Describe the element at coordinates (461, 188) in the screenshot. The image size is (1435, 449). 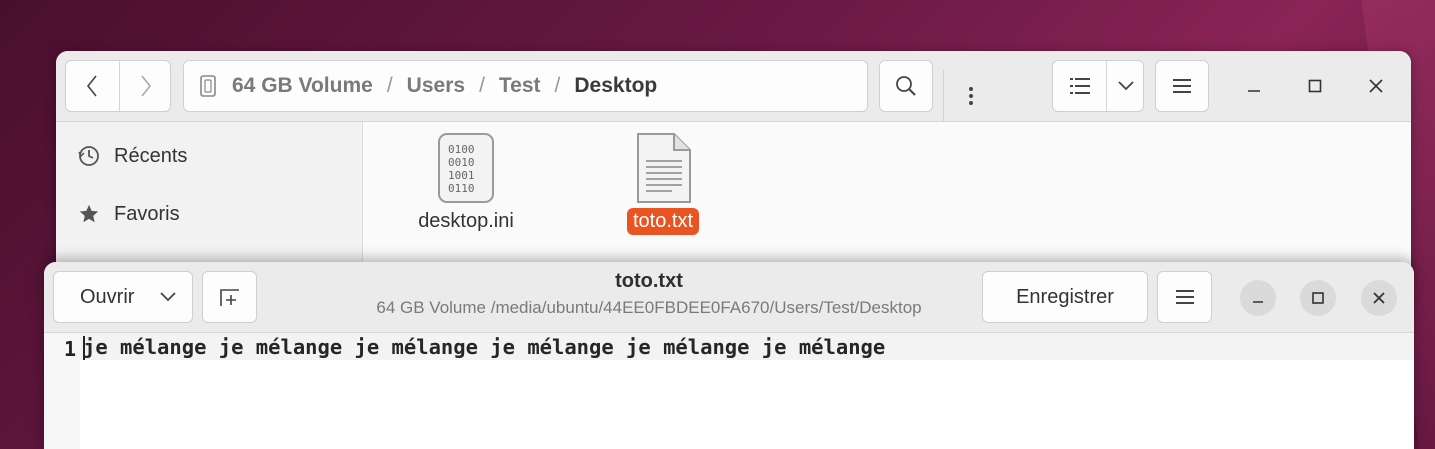
I see `svg-text: 0110` at that location.